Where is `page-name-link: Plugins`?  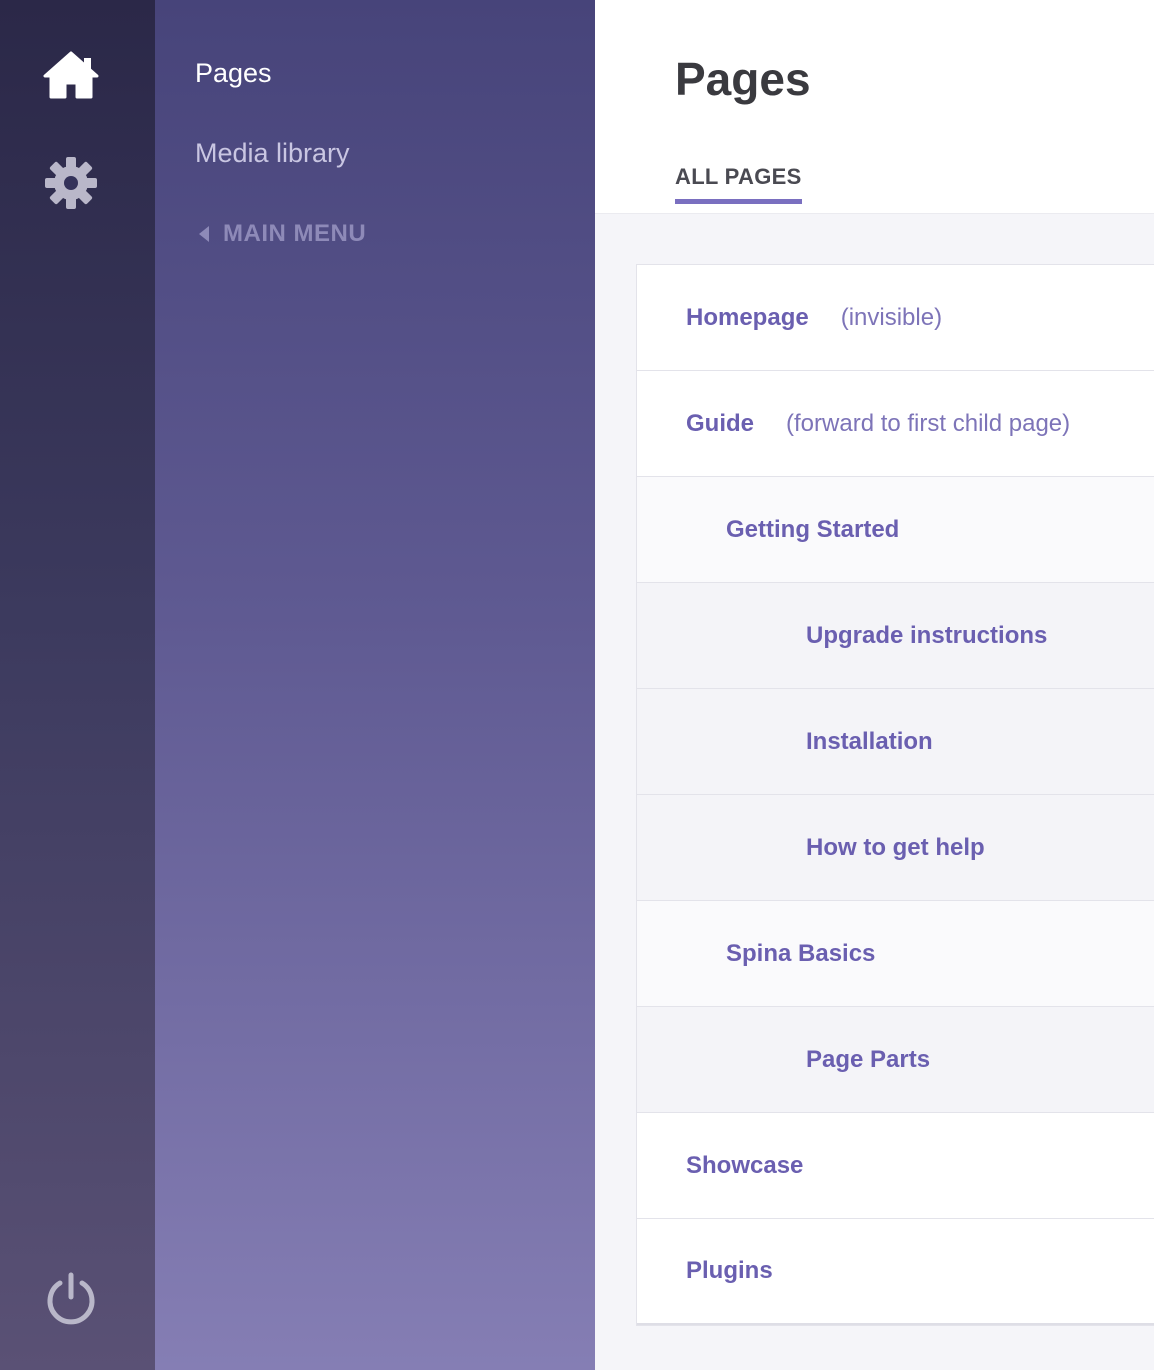 page-name-link: Plugins is located at coordinates (729, 1271).